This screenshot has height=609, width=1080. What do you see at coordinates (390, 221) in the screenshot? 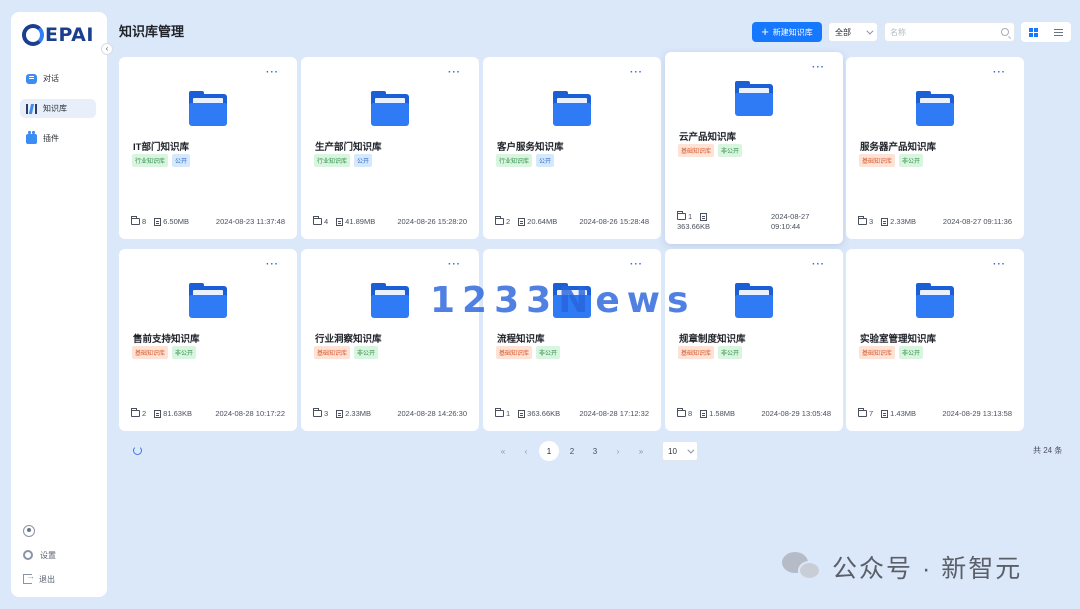
I see `card-footer: 4 41.89MB 2024-08-26 15:28:20` at bounding box center [390, 221].